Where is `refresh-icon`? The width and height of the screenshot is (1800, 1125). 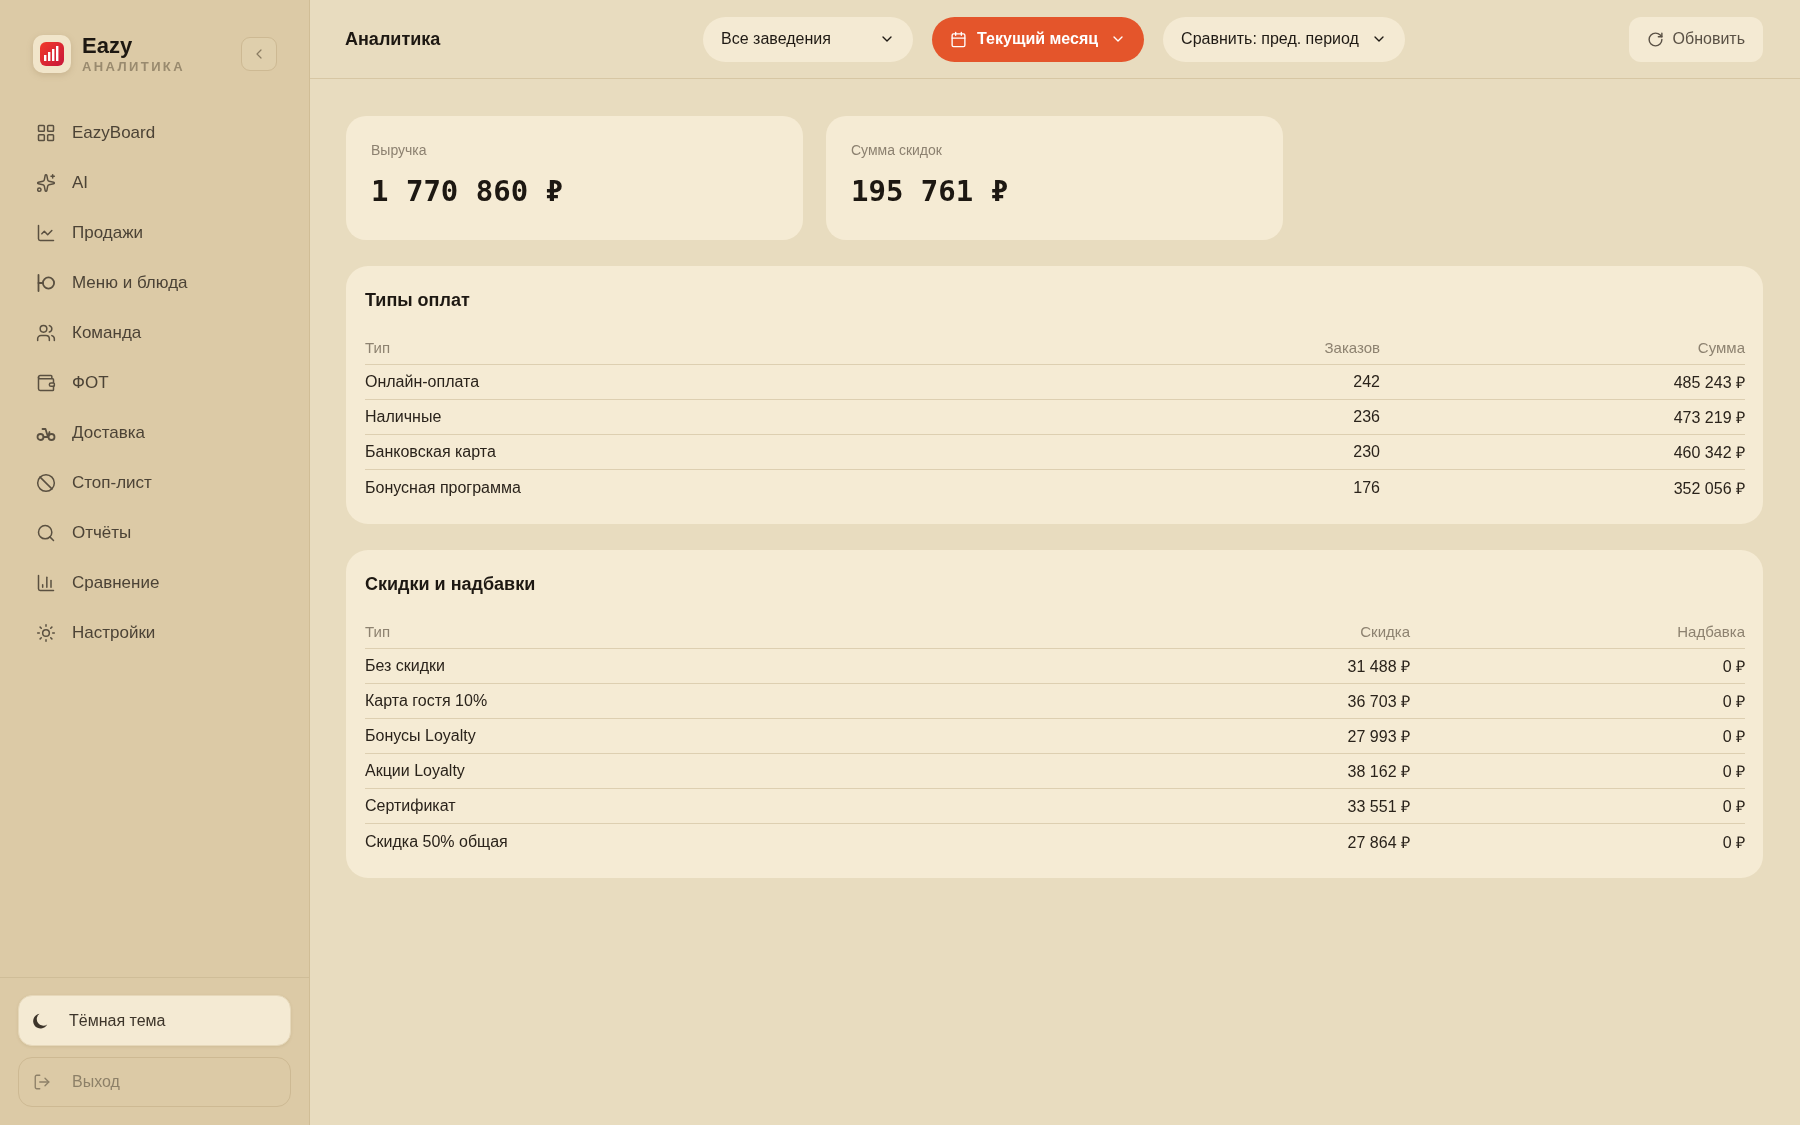 refresh-icon is located at coordinates (1655, 39).